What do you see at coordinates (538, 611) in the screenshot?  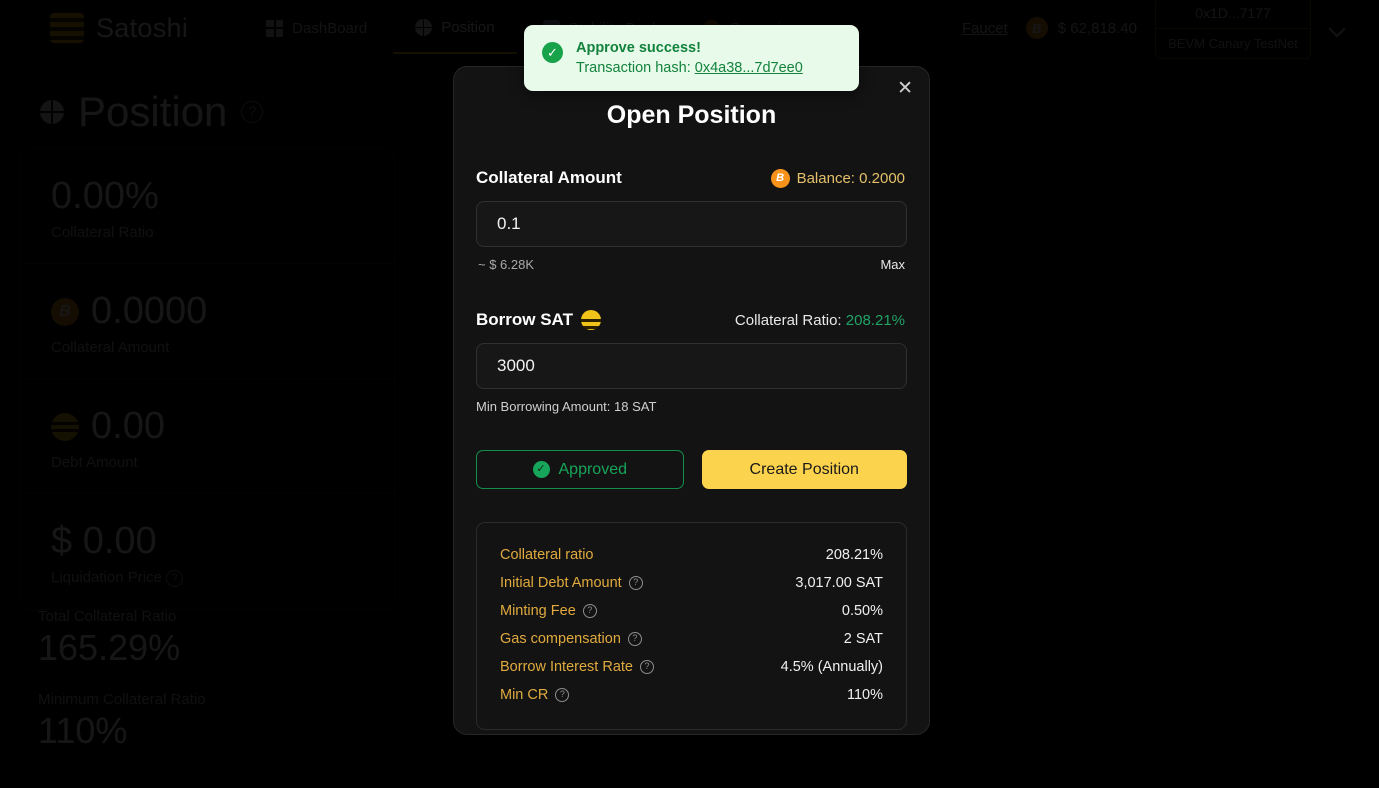 I see `summary-key: Minting Fee` at bounding box center [538, 611].